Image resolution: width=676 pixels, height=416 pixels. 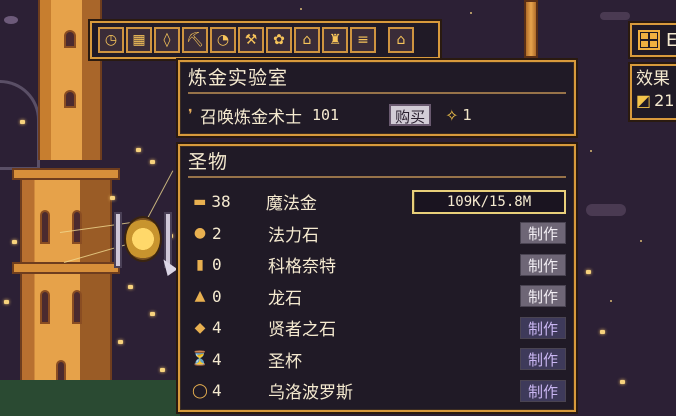 I want to click on effects-panel: 效果 ◩ 21, so click(x=653, y=92).